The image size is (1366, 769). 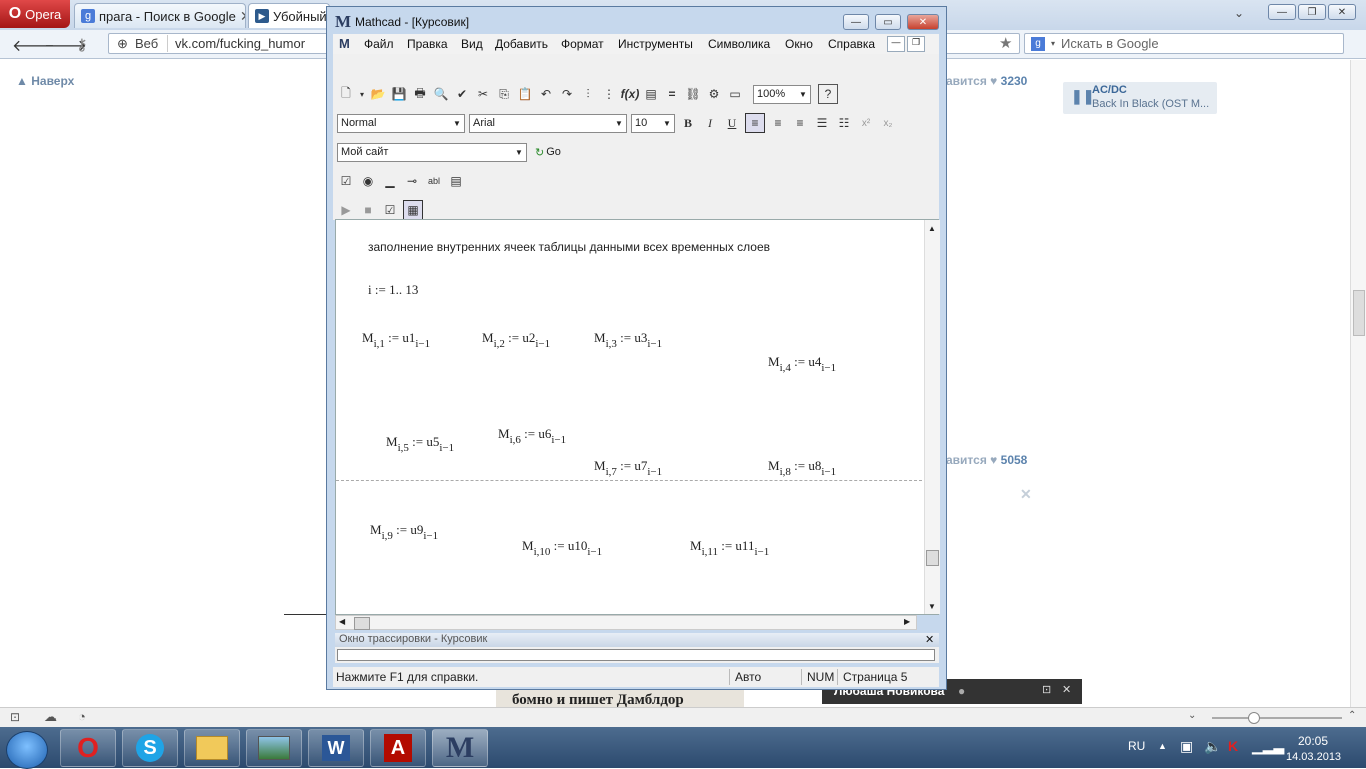 I want to click on menu-view: Вид, so click(x=472, y=44).